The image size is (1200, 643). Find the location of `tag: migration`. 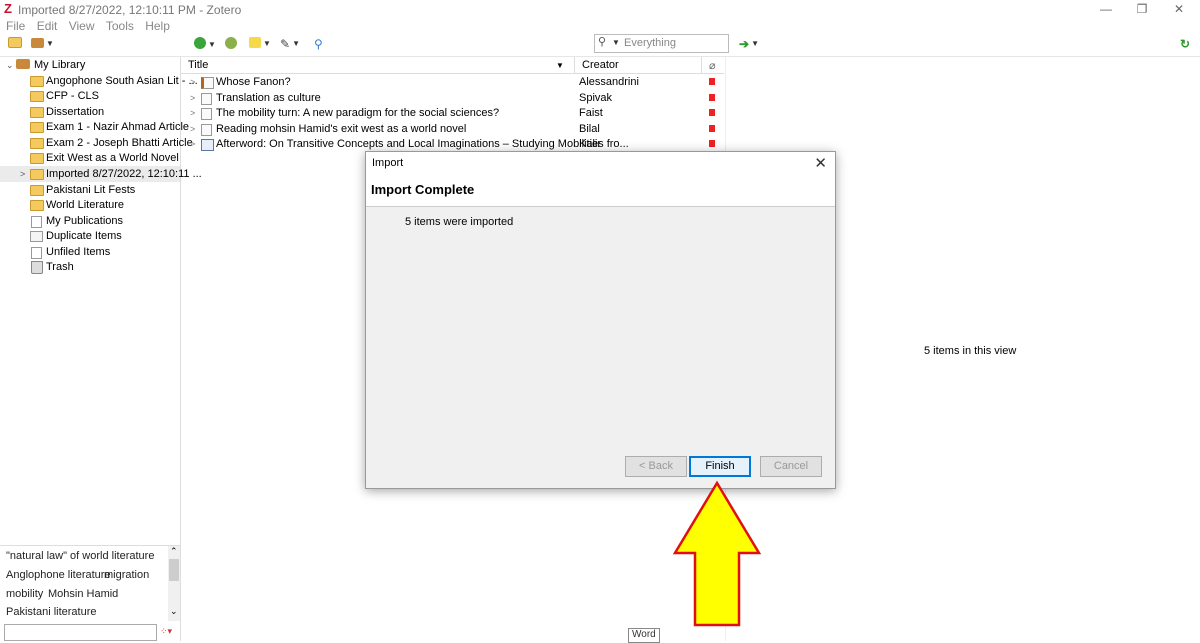

tag: migration is located at coordinates (126, 575).